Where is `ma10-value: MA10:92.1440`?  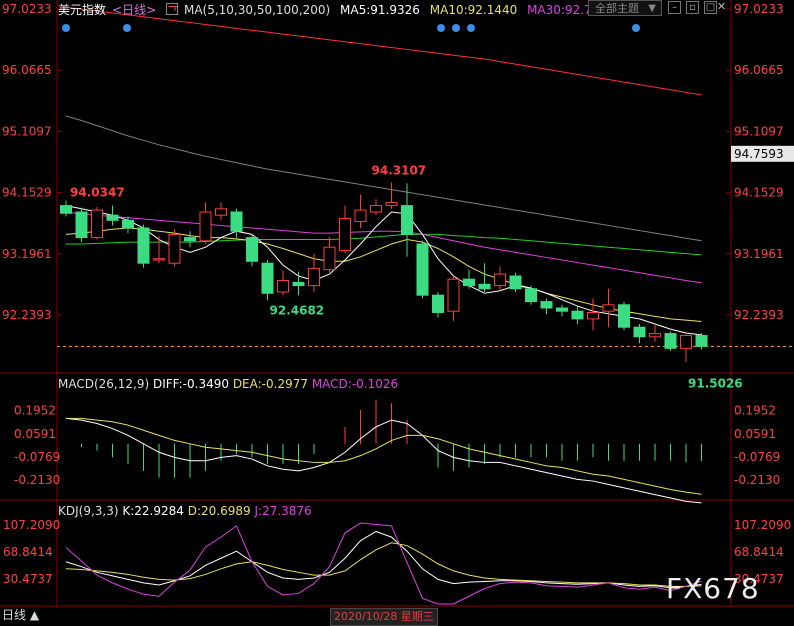
ma10-value: MA10:92.1440 is located at coordinates (473, 10).